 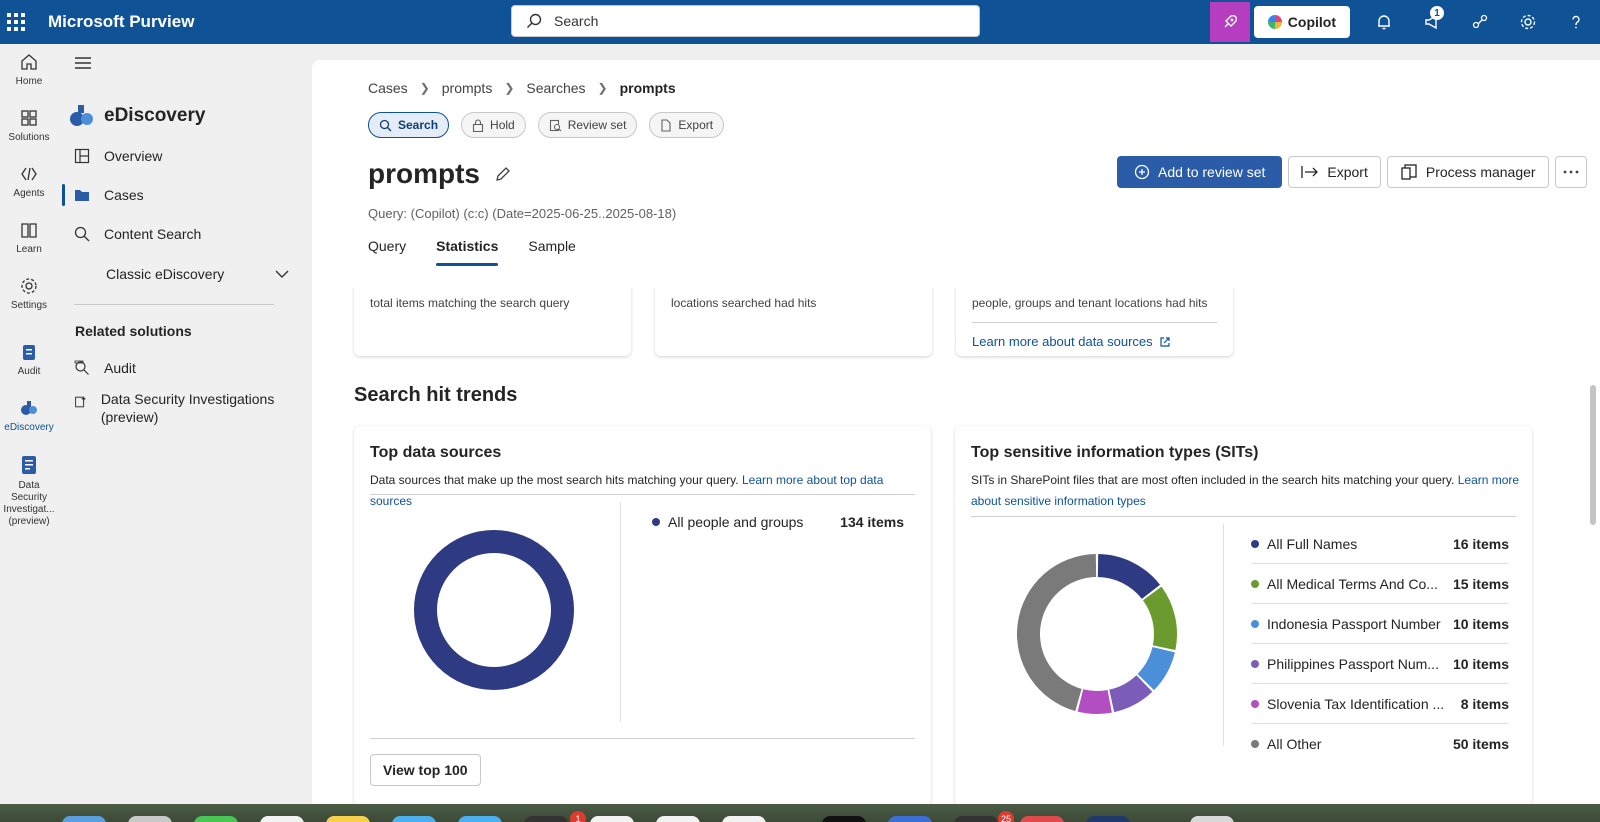 I want to click on learn-more-sits-link-cont: about sensitive information types, so click(x=1058, y=501).